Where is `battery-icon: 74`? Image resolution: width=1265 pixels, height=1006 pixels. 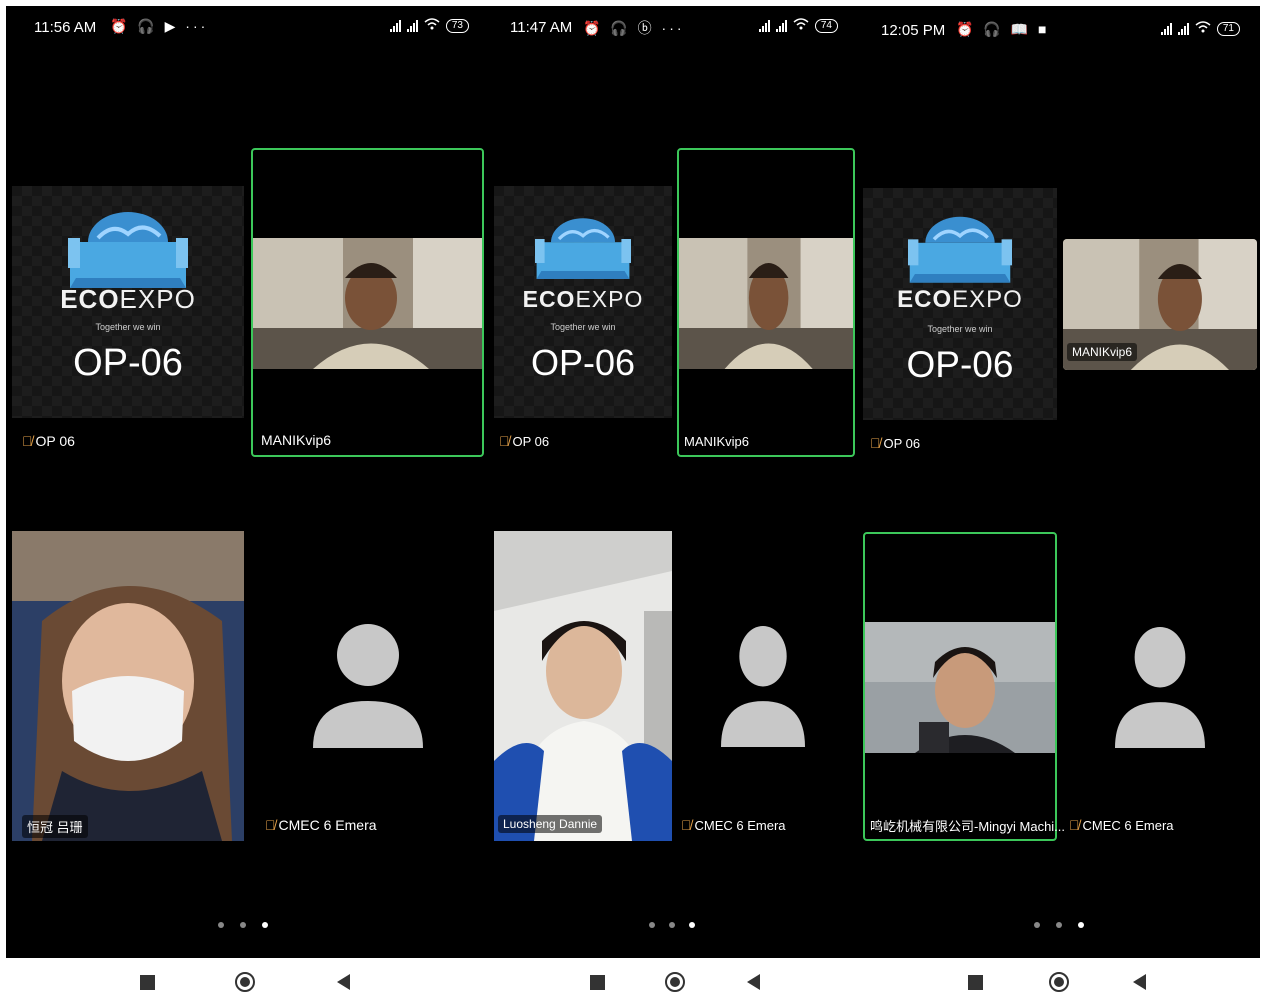 battery-icon: 74 is located at coordinates (826, 25).